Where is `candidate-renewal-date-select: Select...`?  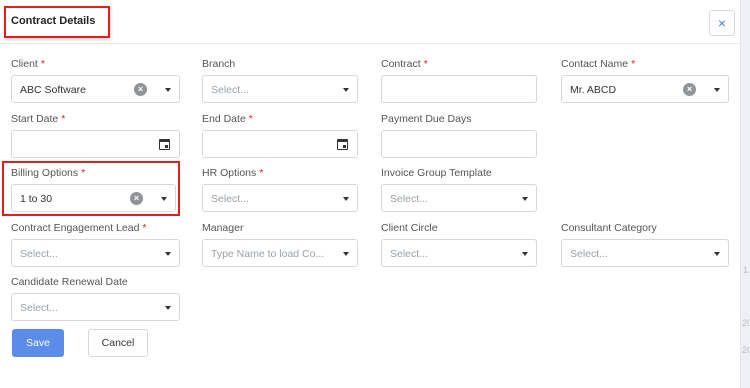
candidate-renewal-date-select: Select... is located at coordinates (95, 307).